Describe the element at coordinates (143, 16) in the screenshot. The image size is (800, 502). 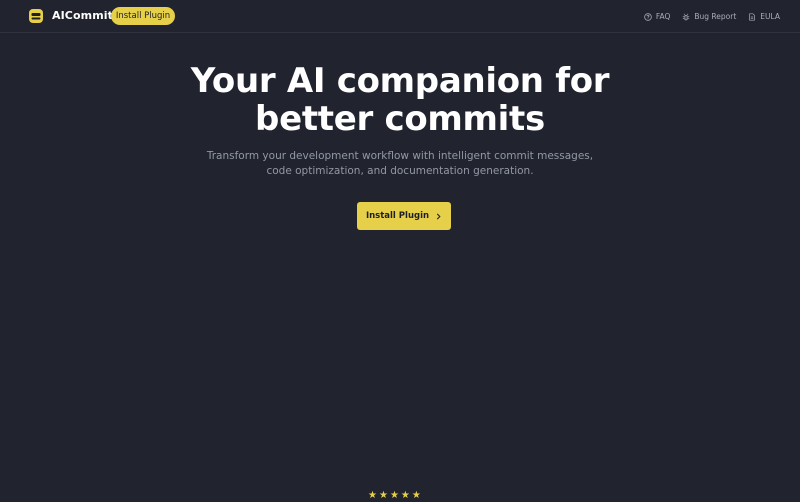
I see `header-install-plugin-button: Install Plugin` at that location.